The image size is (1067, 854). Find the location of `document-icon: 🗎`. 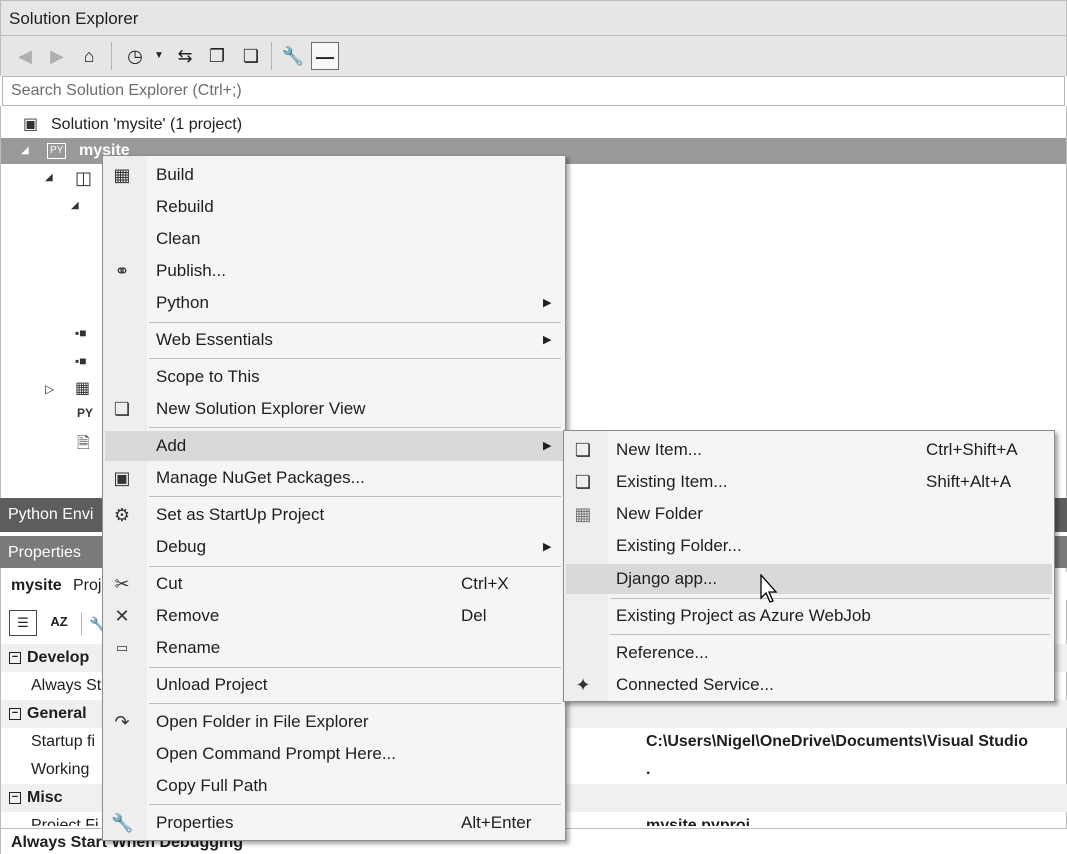

document-icon: 🗎 is located at coordinates (83, 443).